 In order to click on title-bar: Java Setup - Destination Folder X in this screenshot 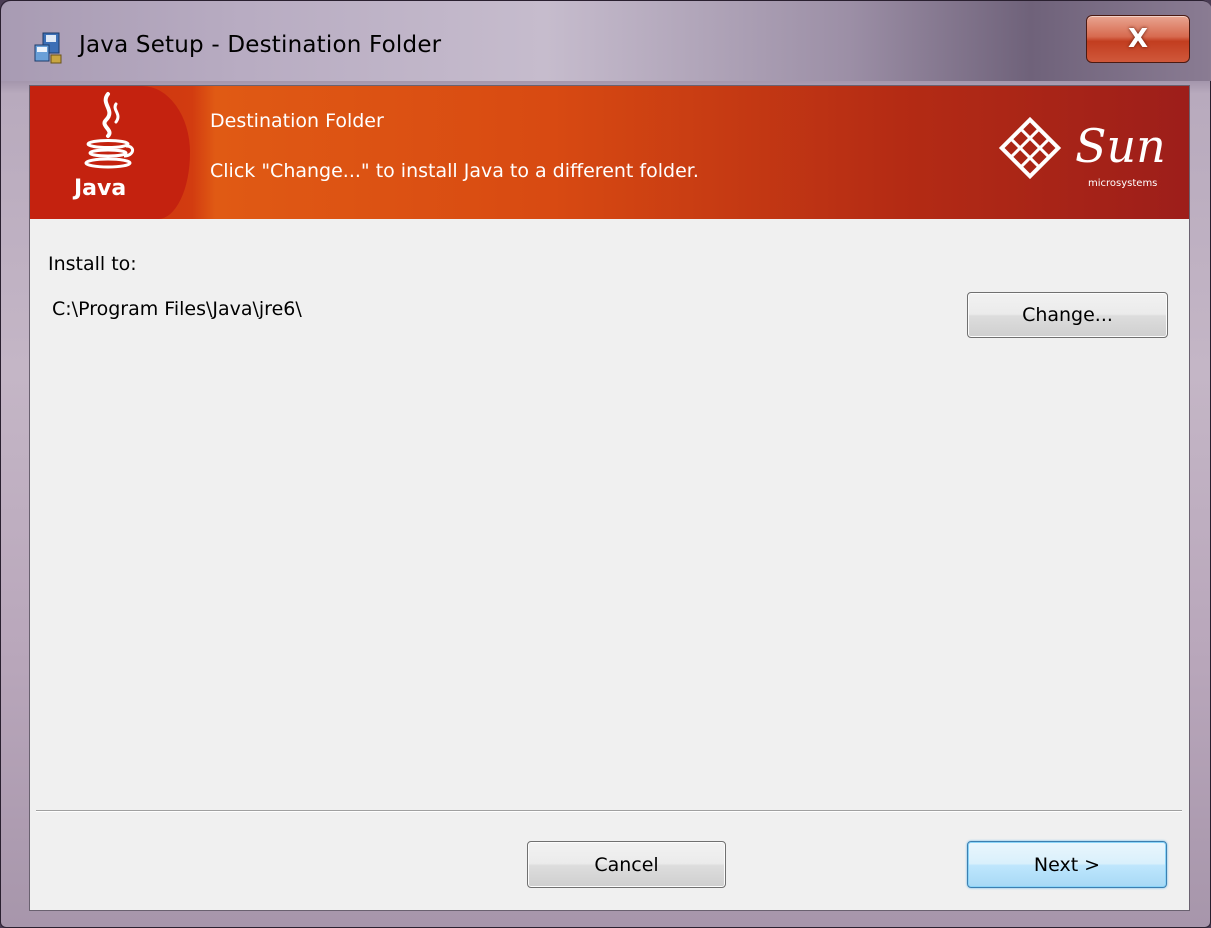, I will do `click(606, 41)`.